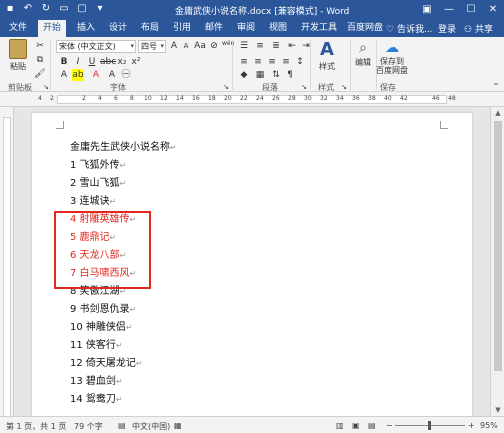  Describe the element at coordinates (319, 28) in the screenshot. I see `tab-developer: 开发工具` at that location.